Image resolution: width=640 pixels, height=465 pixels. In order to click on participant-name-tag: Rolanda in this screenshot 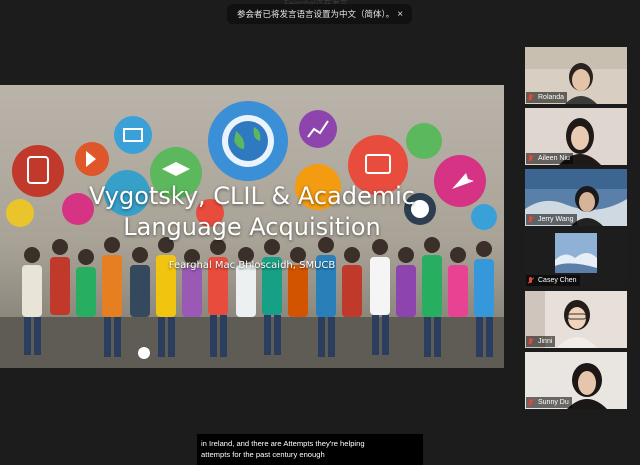, I will do `click(547, 97)`.